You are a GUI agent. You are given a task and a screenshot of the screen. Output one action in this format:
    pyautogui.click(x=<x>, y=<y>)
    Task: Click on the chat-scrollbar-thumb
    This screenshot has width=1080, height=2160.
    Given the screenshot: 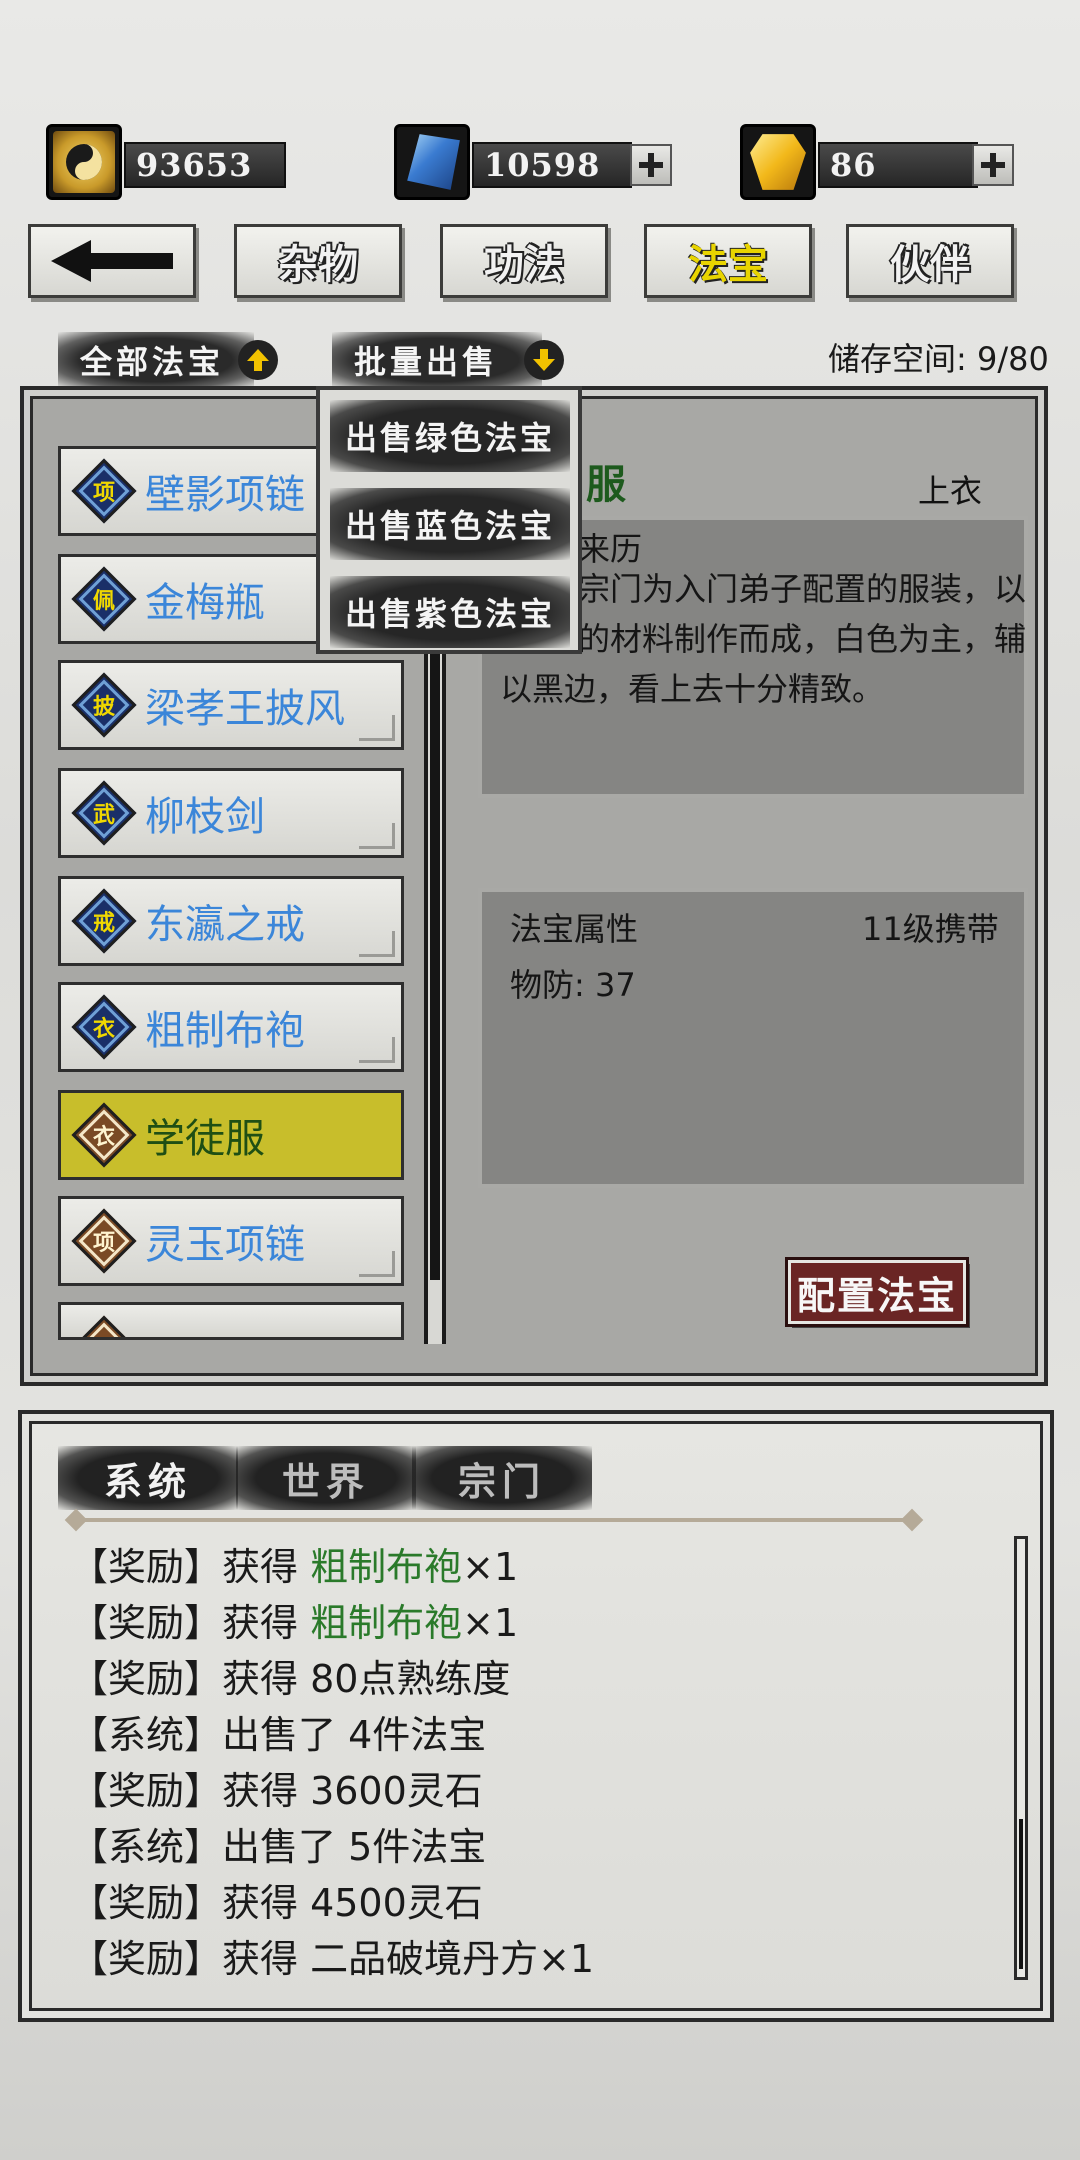 What is the action you would take?
    pyautogui.click(x=1021, y=1894)
    